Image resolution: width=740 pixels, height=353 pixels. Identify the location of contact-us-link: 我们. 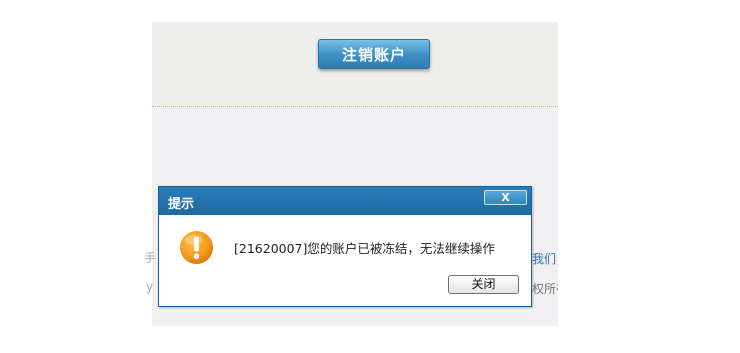
(545, 258).